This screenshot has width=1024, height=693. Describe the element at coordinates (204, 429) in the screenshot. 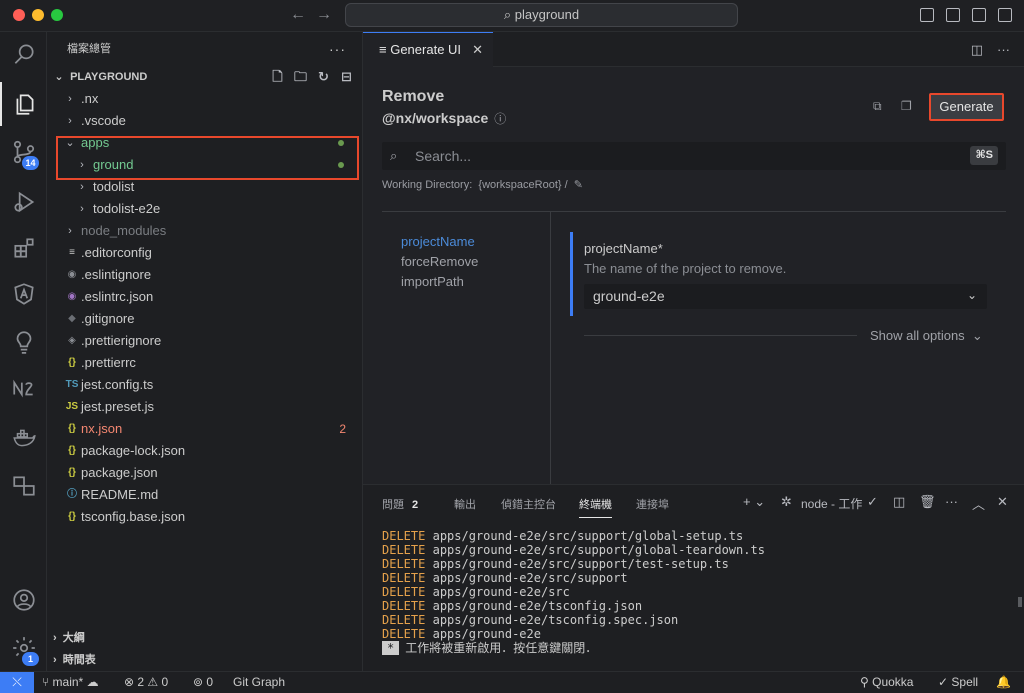

I see `tree-item: {} nx.json 2` at that location.